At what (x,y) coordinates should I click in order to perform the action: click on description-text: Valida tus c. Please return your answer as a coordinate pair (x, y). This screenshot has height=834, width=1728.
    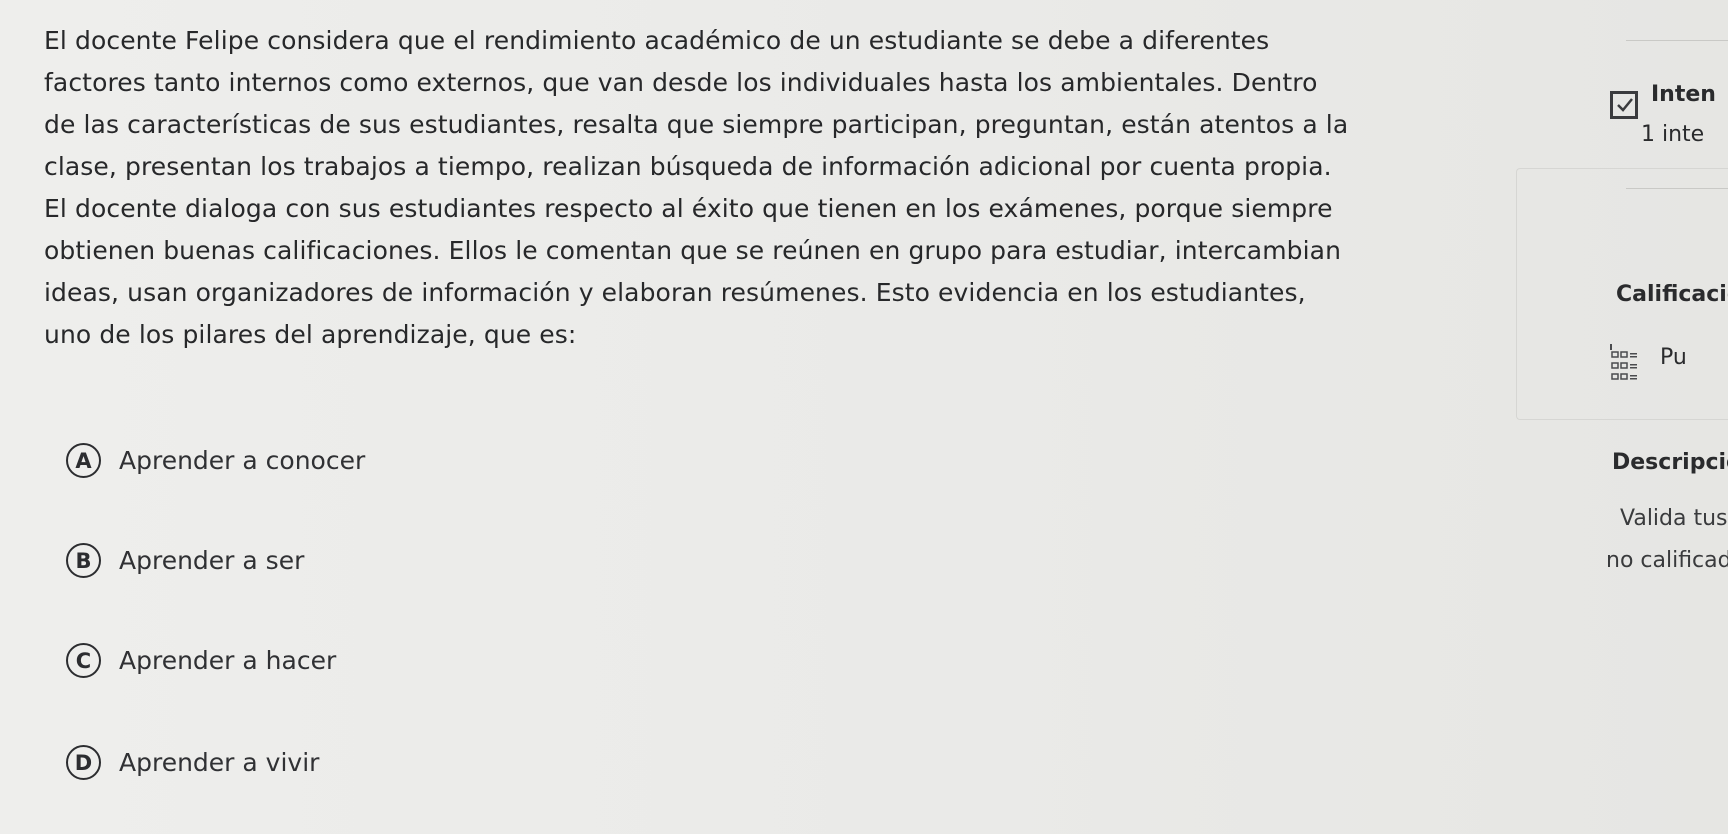
    Looking at the image, I should click on (1674, 518).